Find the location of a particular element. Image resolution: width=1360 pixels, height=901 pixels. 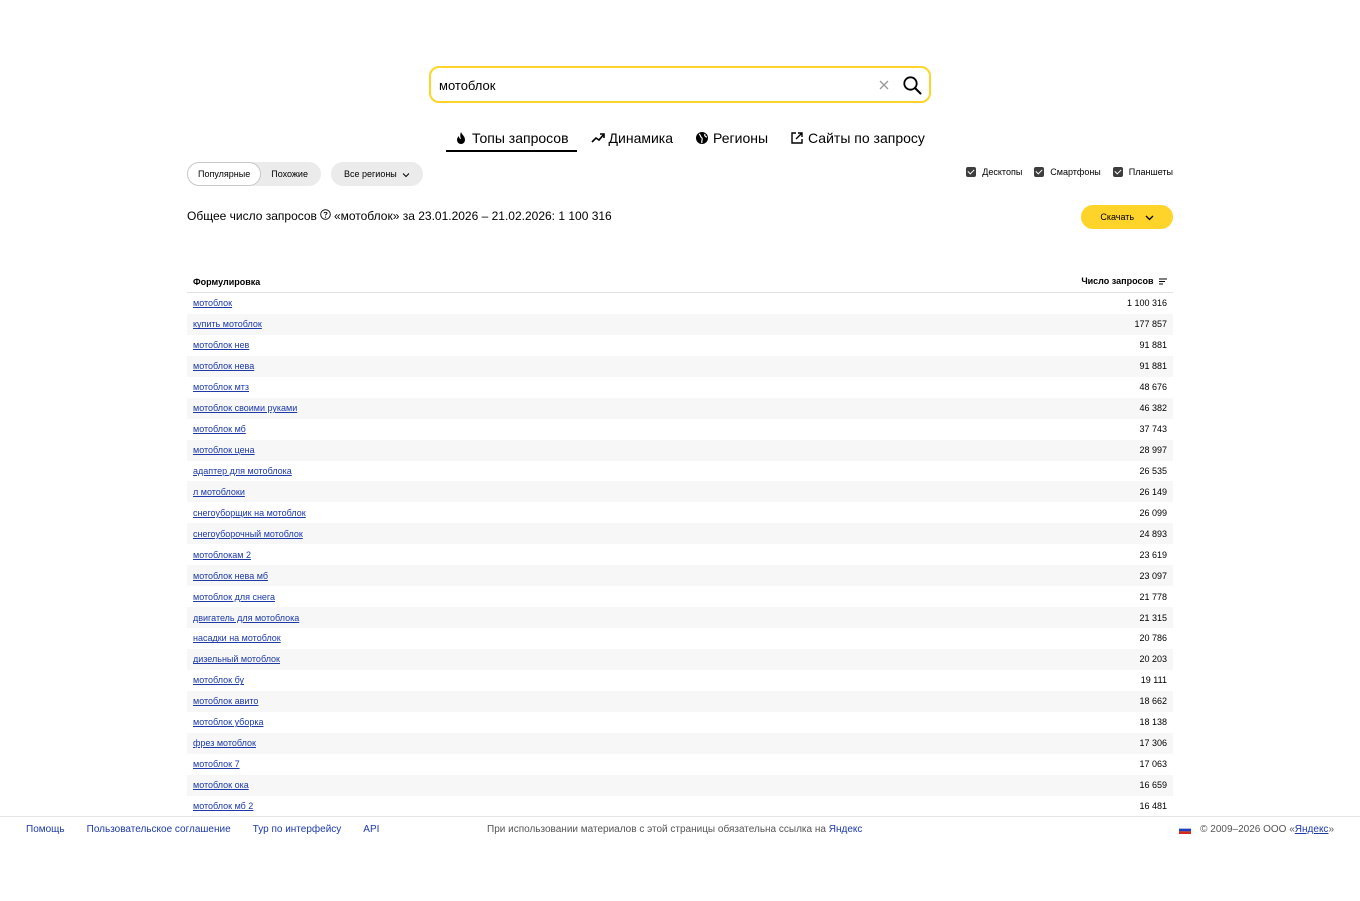

query-link: л мотоблоки is located at coordinates (219, 492).